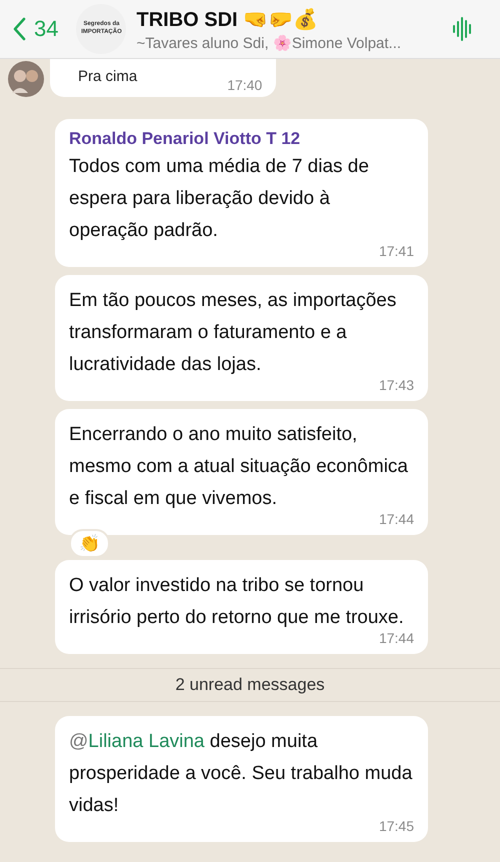  Describe the element at coordinates (396, 826) in the screenshot. I see `message-time: 17:45` at that location.